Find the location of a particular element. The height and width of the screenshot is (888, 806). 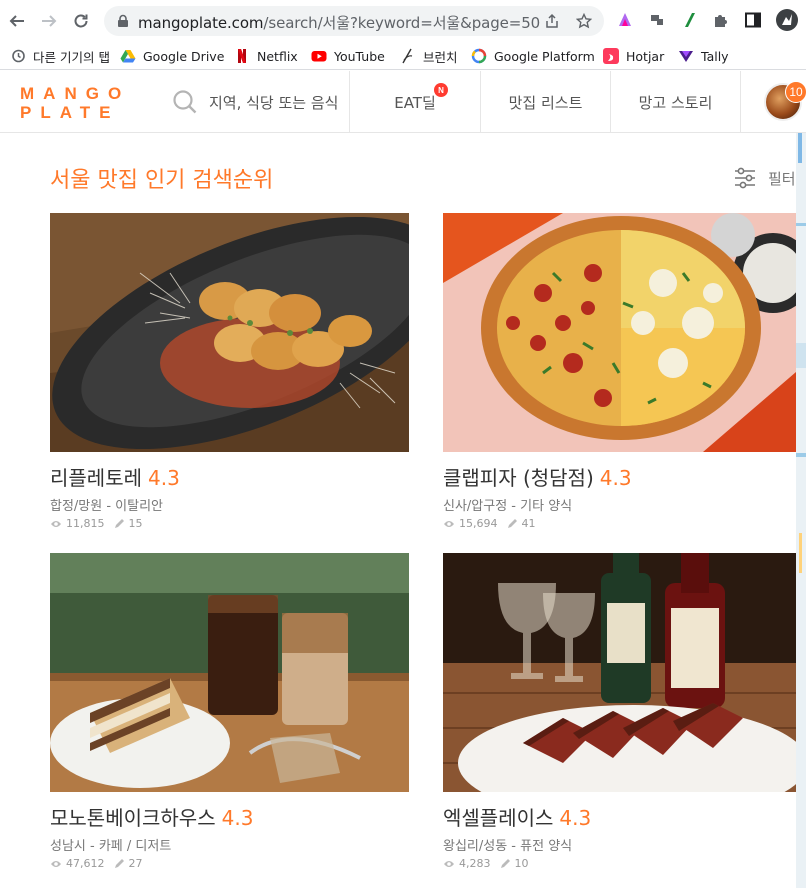

restaurant-stats: 15,694 41 is located at coordinates (489, 523).